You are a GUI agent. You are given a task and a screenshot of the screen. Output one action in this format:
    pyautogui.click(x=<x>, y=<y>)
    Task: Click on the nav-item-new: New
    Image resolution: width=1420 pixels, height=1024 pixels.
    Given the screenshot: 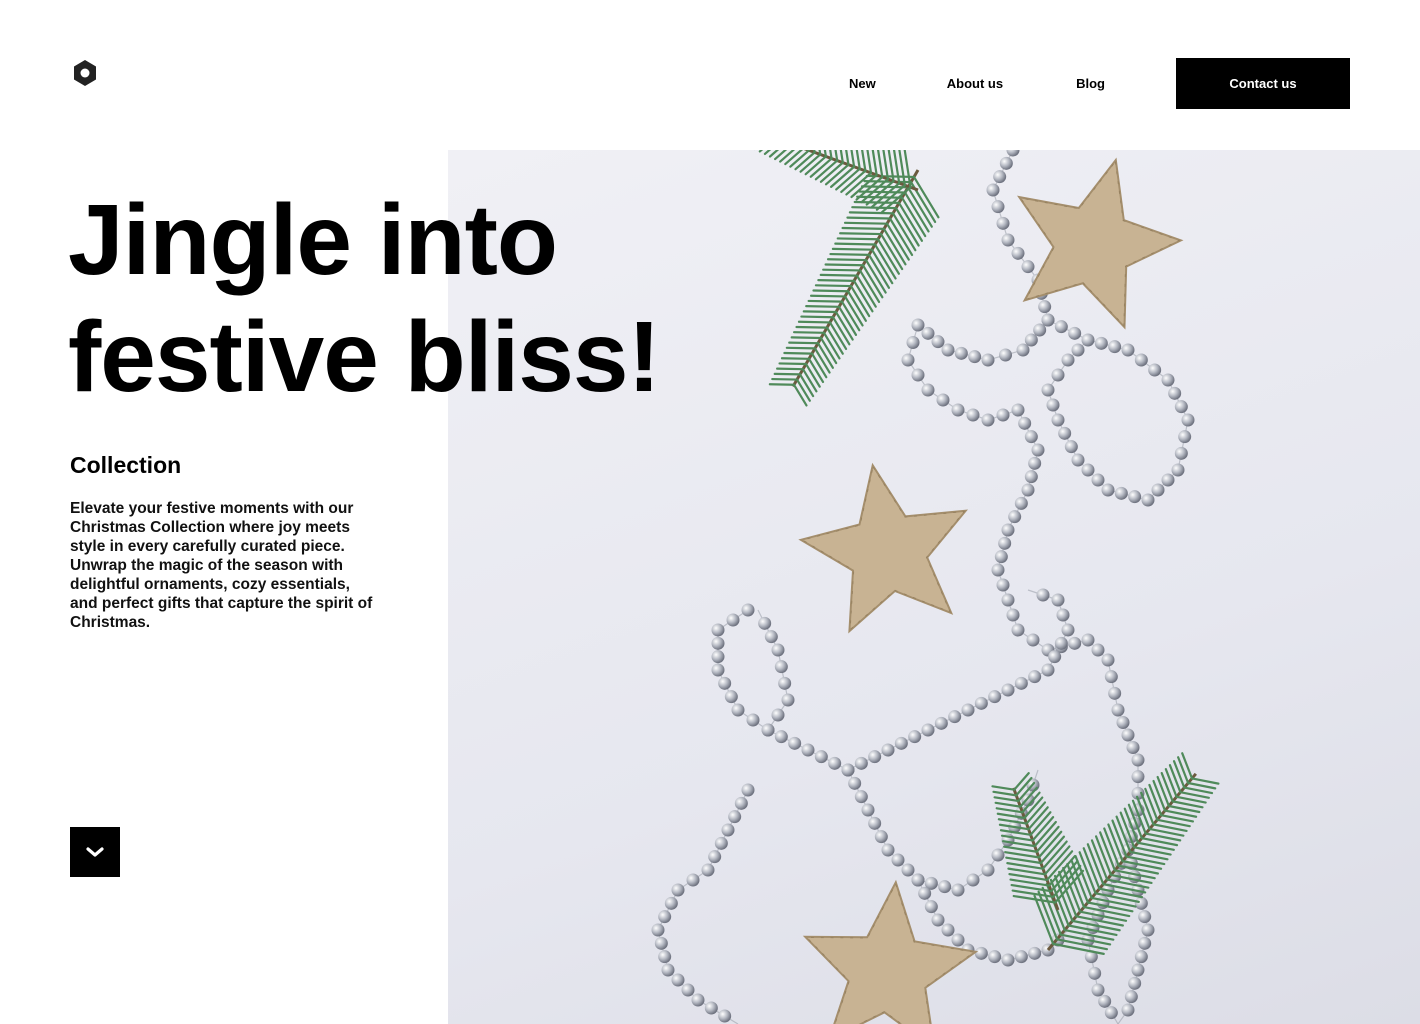 What is the action you would take?
    pyautogui.click(x=862, y=83)
    